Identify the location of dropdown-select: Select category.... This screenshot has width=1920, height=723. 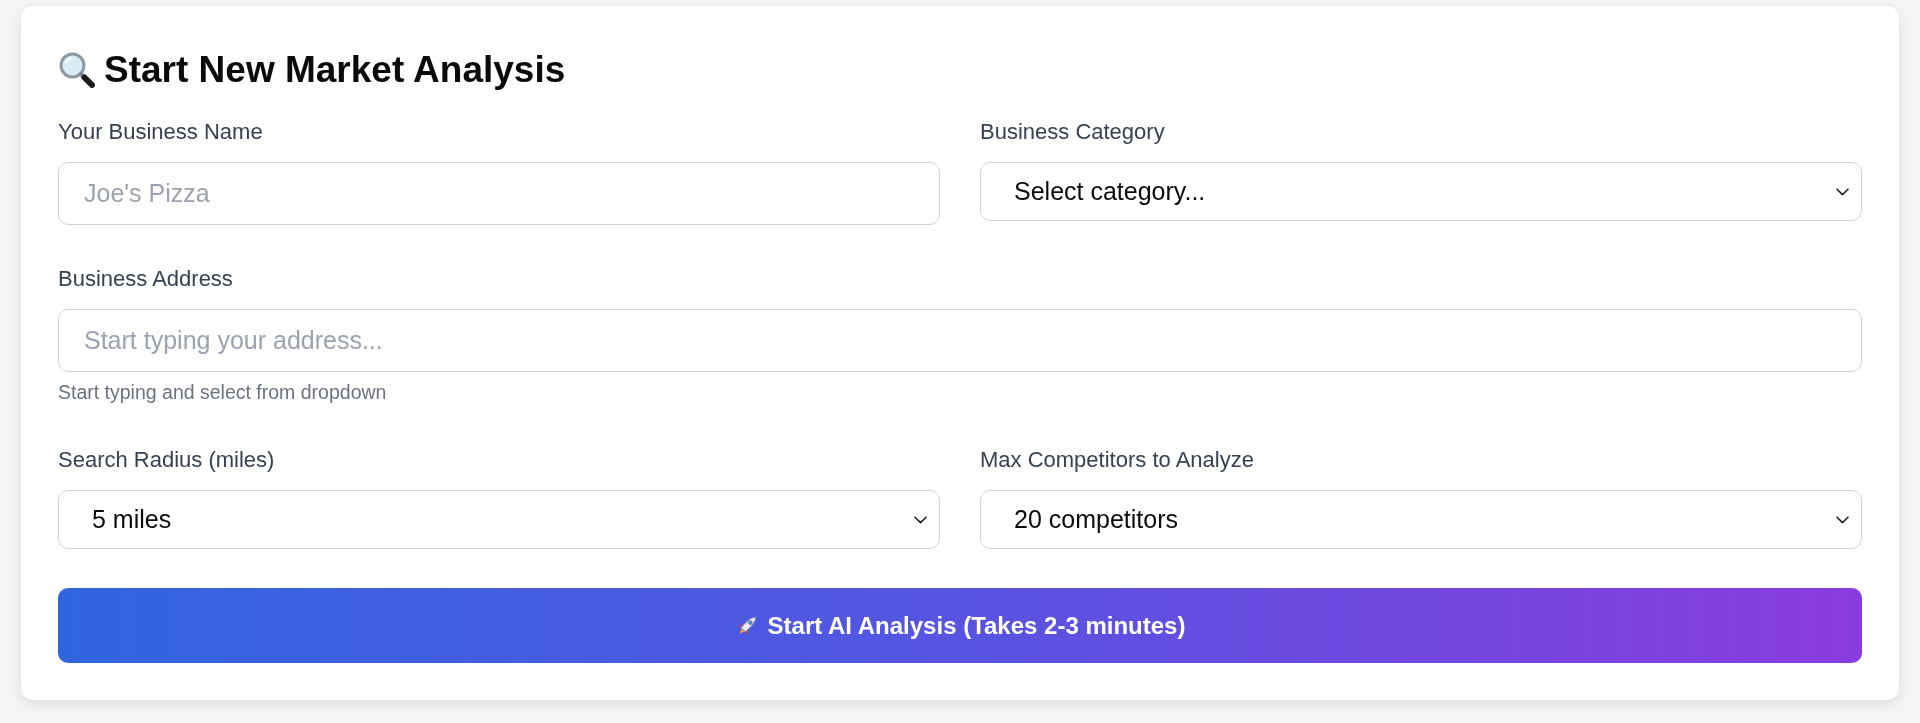
(1421, 191).